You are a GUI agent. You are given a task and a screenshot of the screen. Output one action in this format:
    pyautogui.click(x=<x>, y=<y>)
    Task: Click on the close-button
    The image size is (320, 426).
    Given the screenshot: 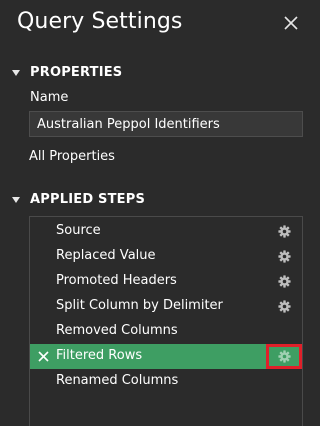 What is the action you would take?
    pyautogui.click(x=291, y=23)
    